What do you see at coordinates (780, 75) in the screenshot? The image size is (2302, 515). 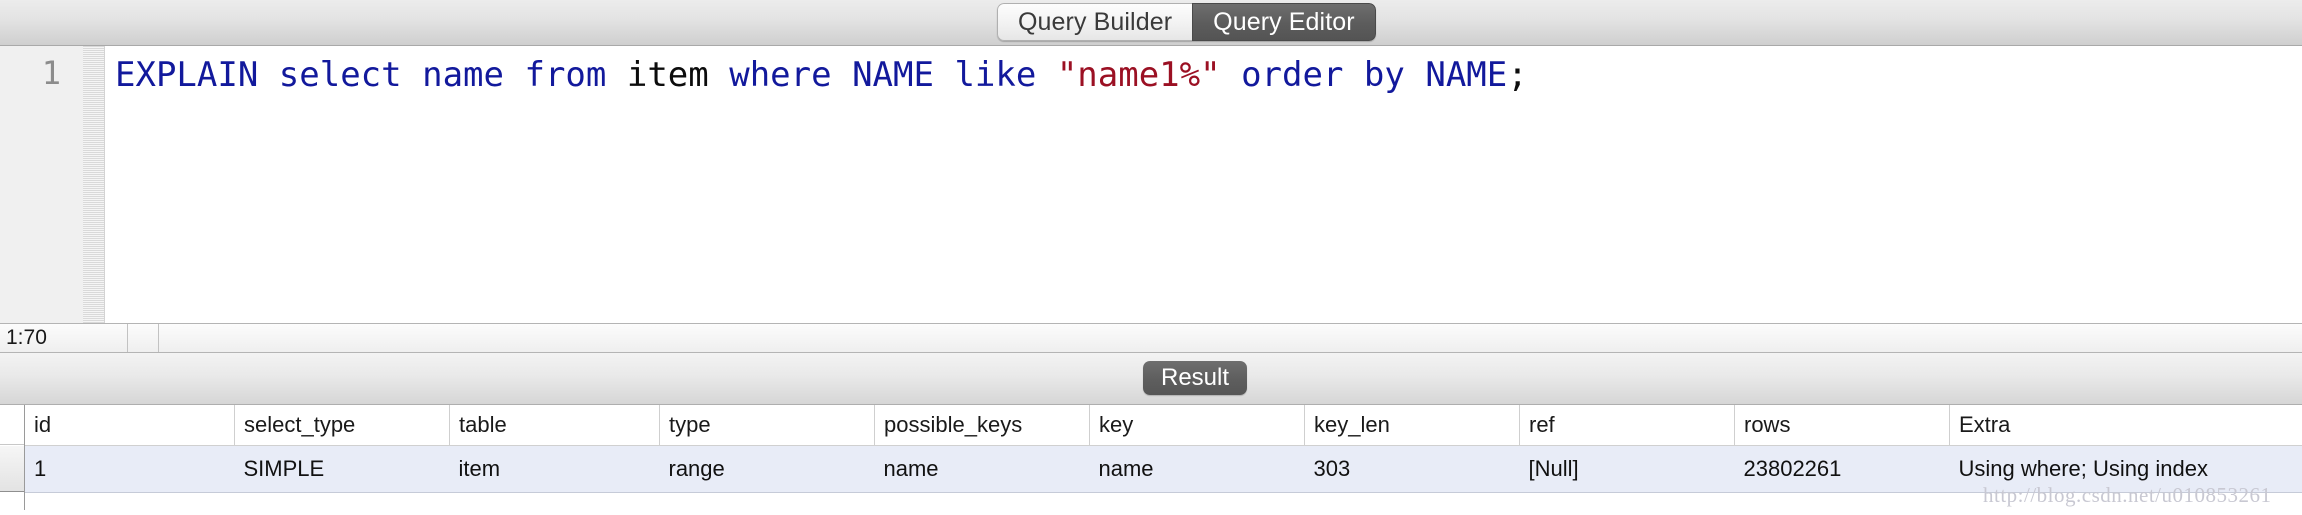 I see `sql-token-10: where` at bounding box center [780, 75].